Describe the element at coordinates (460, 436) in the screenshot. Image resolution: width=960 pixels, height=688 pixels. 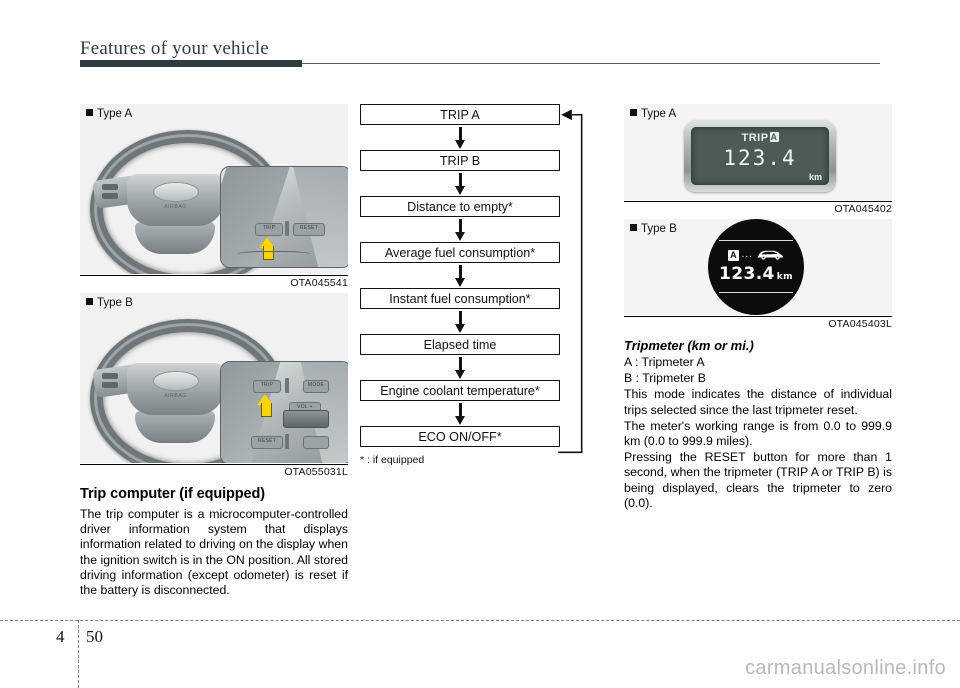
I see `flow-step-eco-on-off: ECO ON/OFF*` at that location.